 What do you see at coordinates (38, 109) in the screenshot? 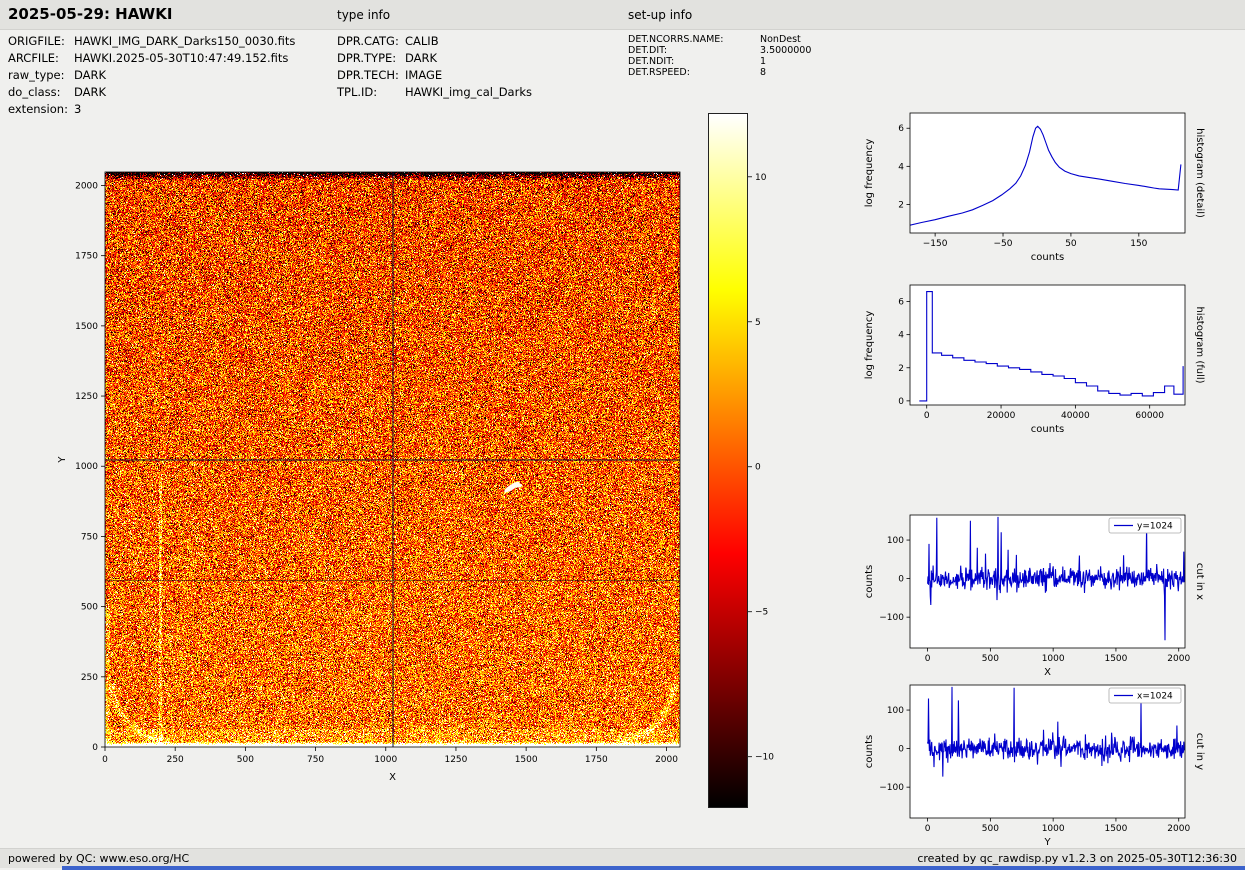
I see `meta-label-extension: extension:` at bounding box center [38, 109].